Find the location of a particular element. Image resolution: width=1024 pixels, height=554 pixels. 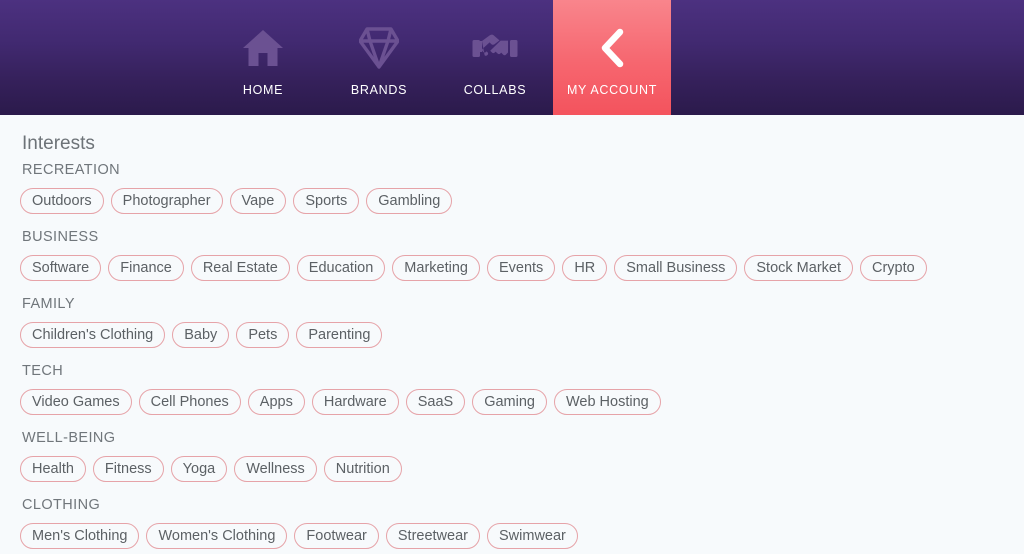

interest-tag: Education is located at coordinates (341, 268).